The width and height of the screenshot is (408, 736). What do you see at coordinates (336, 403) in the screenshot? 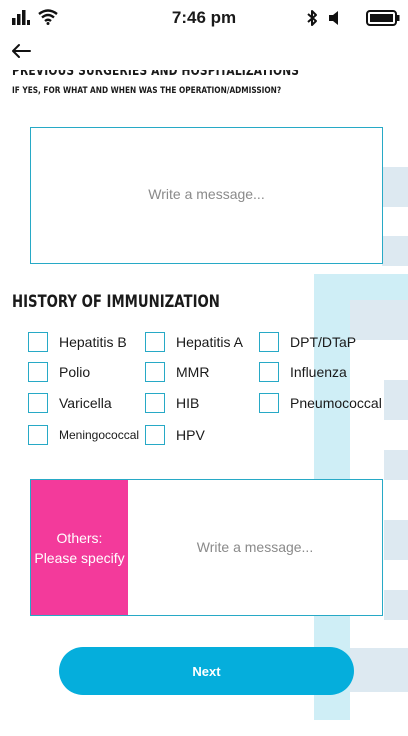
I see `checkbox-label: Pneumococcal` at bounding box center [336, 403].